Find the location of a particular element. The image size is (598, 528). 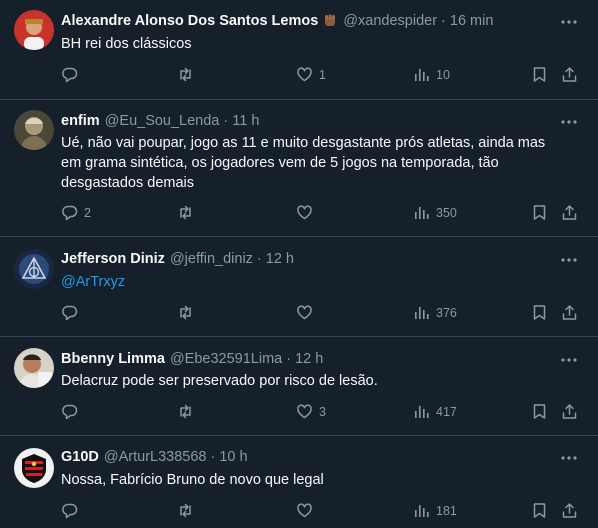

author-handle: @xandespider is located at coordinates (390, 21).